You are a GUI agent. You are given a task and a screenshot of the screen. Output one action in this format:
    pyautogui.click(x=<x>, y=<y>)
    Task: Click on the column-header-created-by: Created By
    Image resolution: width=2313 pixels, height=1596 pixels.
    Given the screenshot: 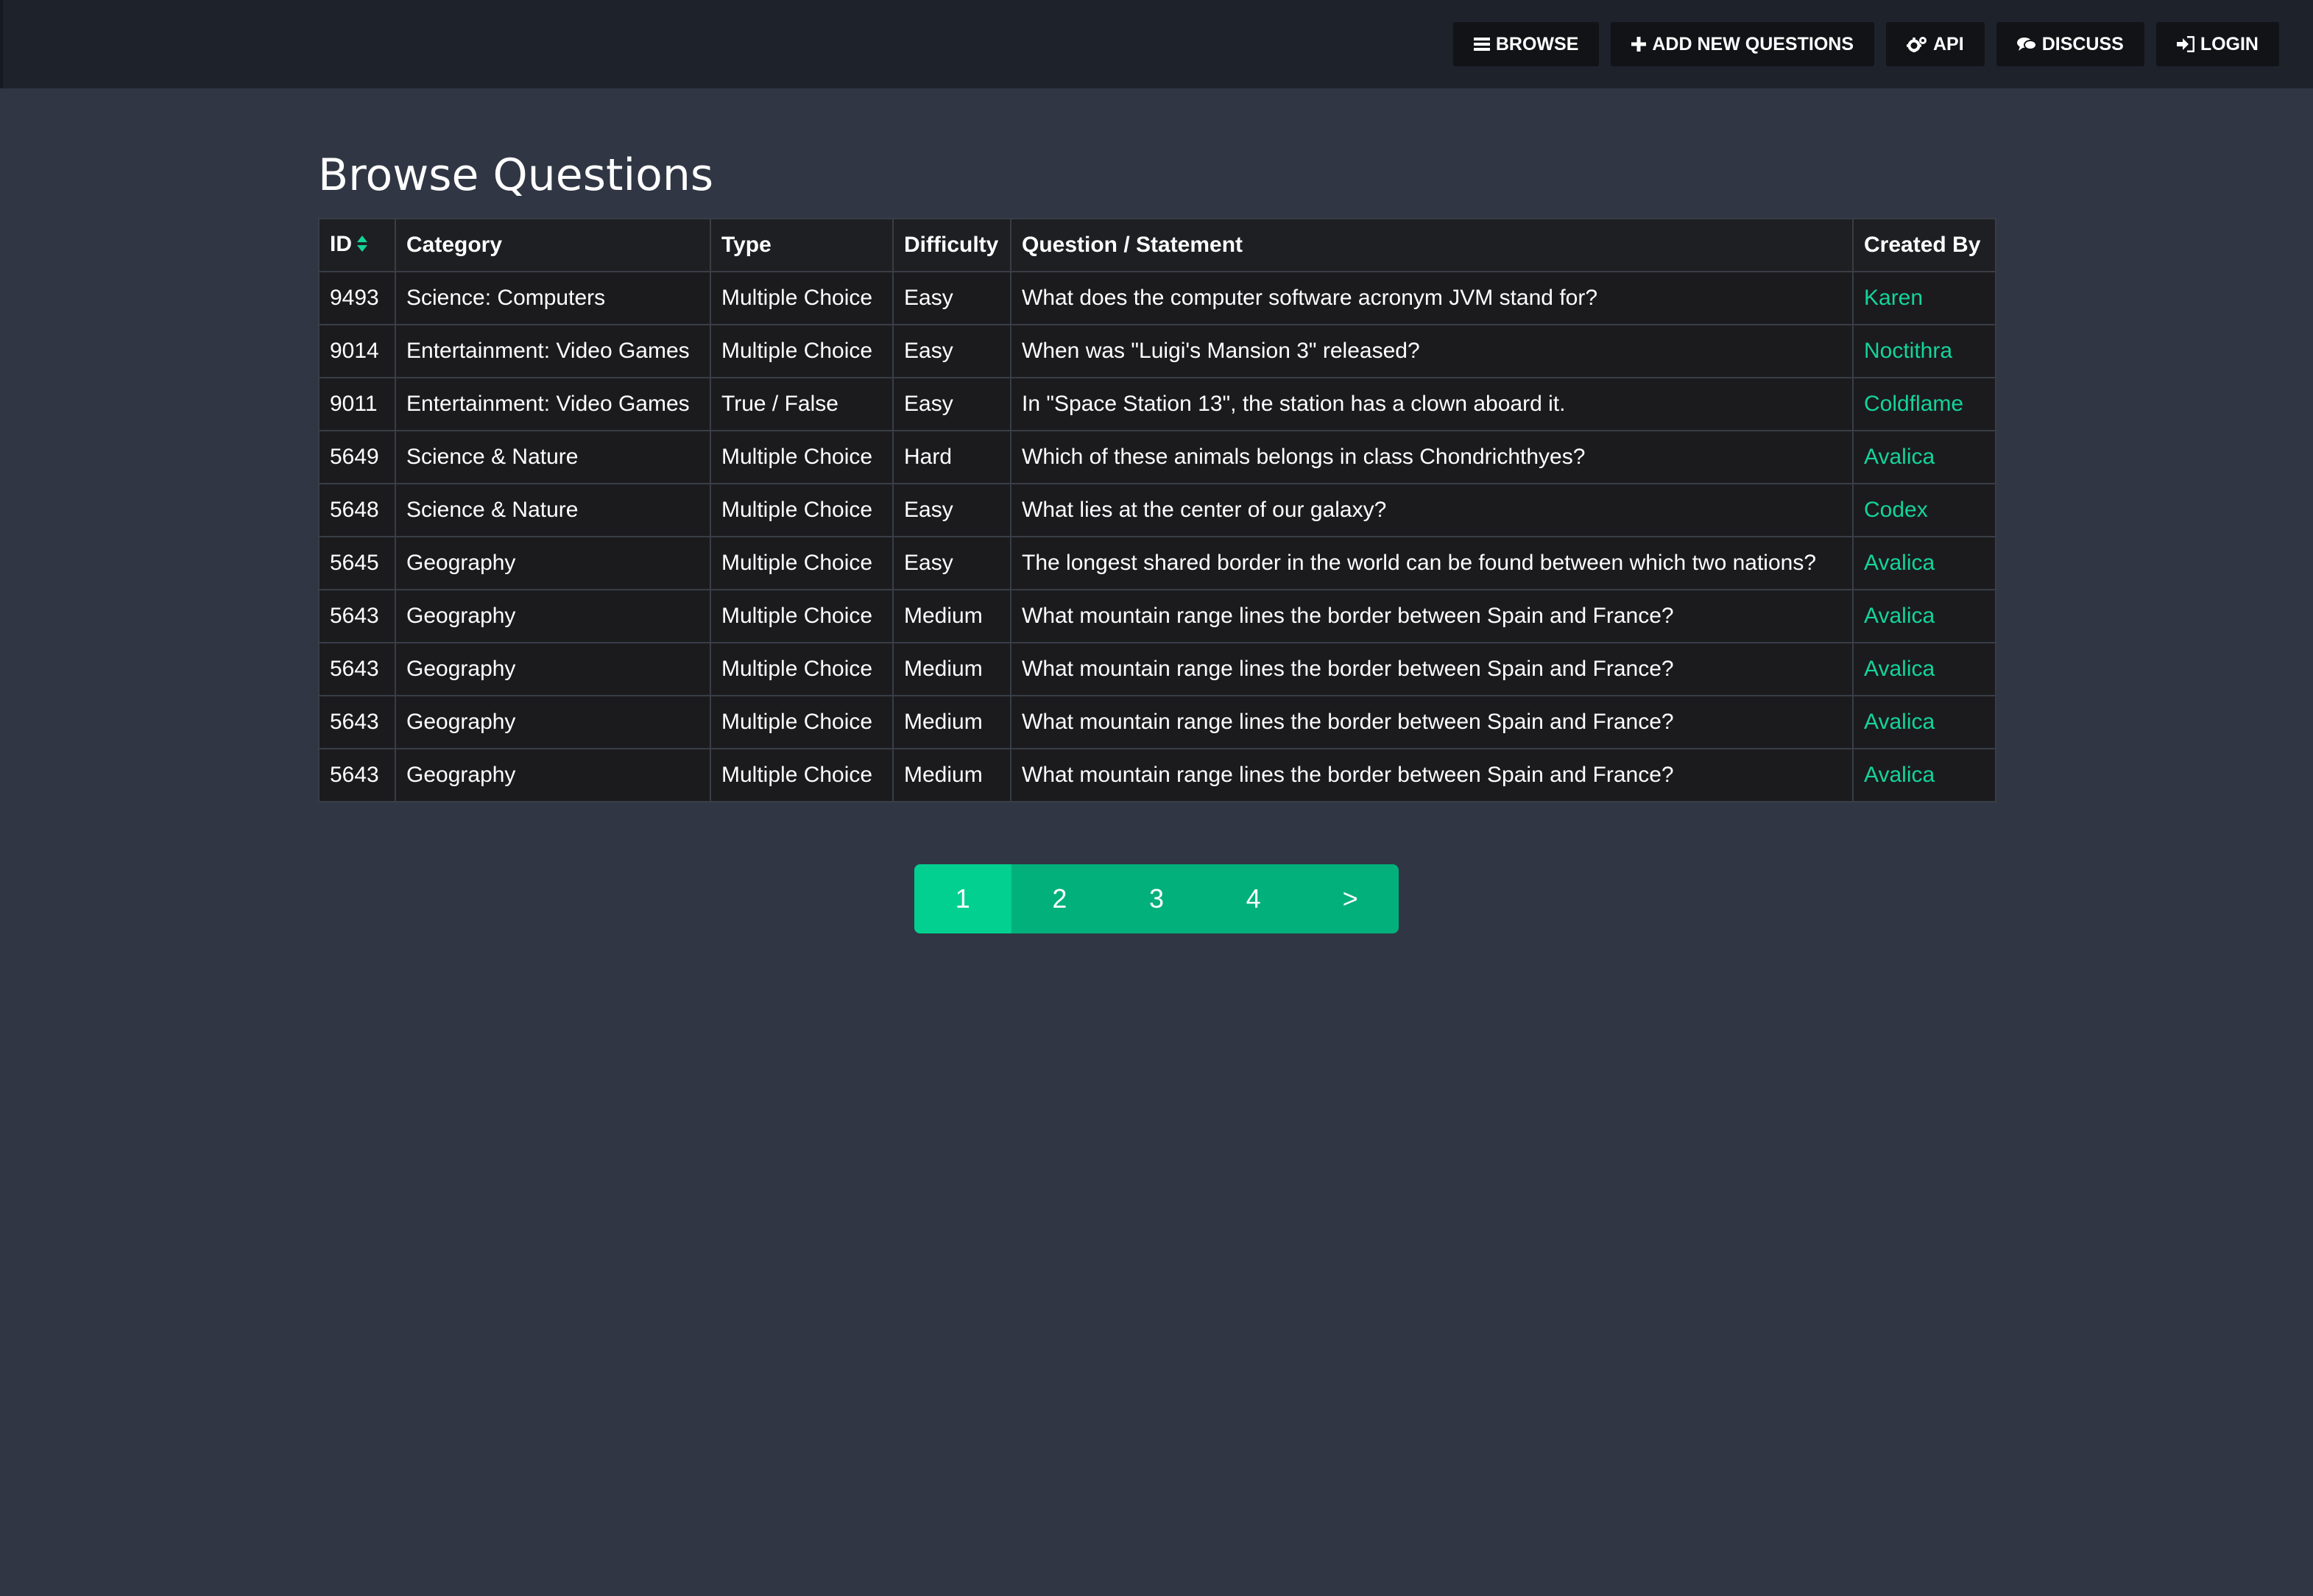 What is the action you would take?
    pyautogui.click(x=1924, y=245)
    